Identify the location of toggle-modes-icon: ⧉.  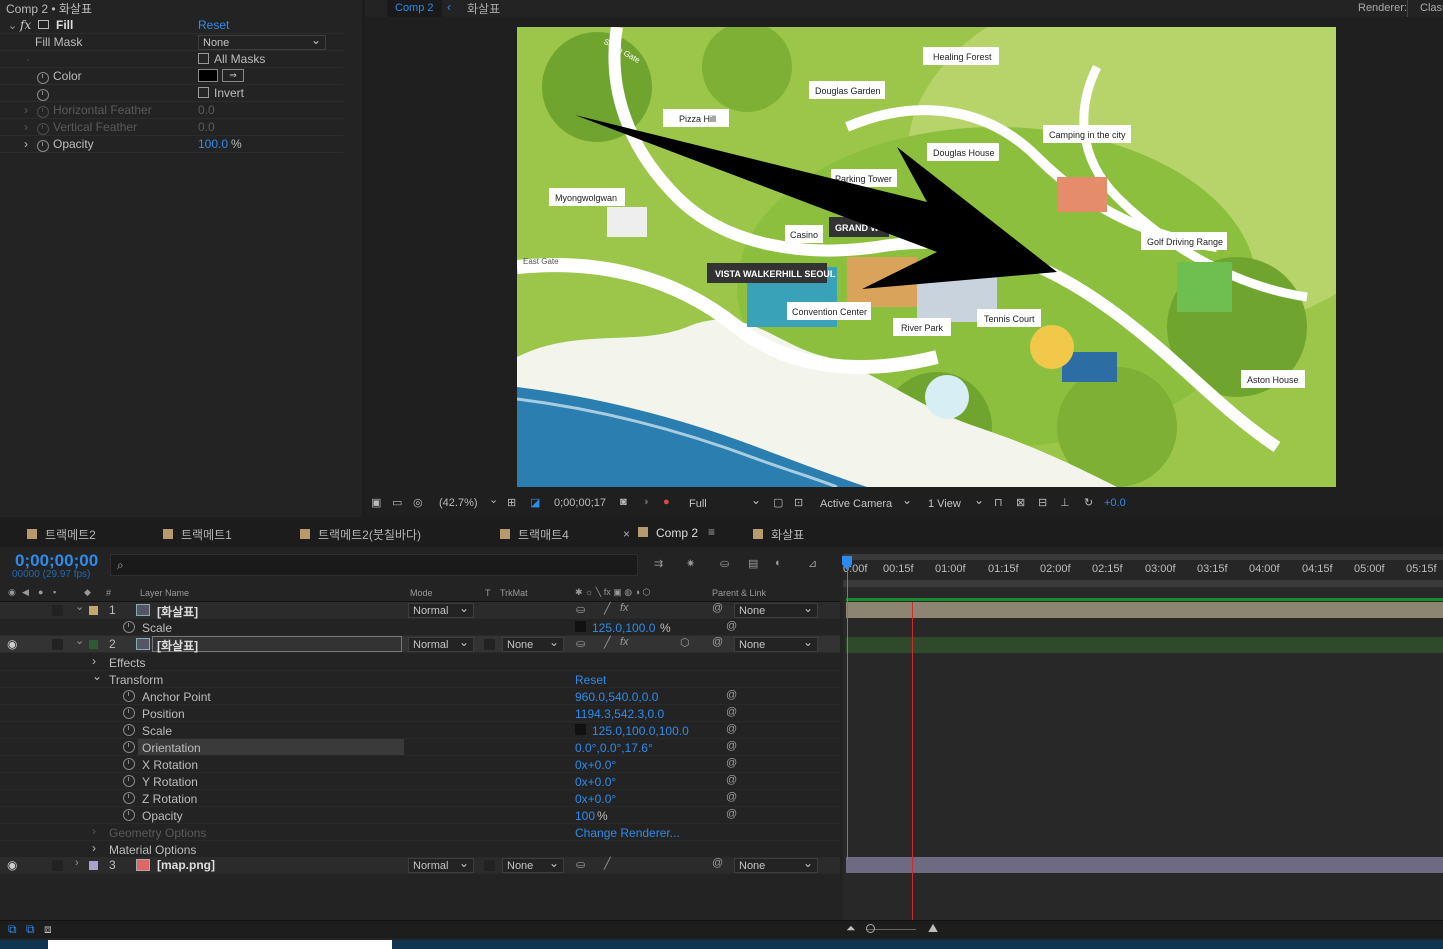
(30, 929).